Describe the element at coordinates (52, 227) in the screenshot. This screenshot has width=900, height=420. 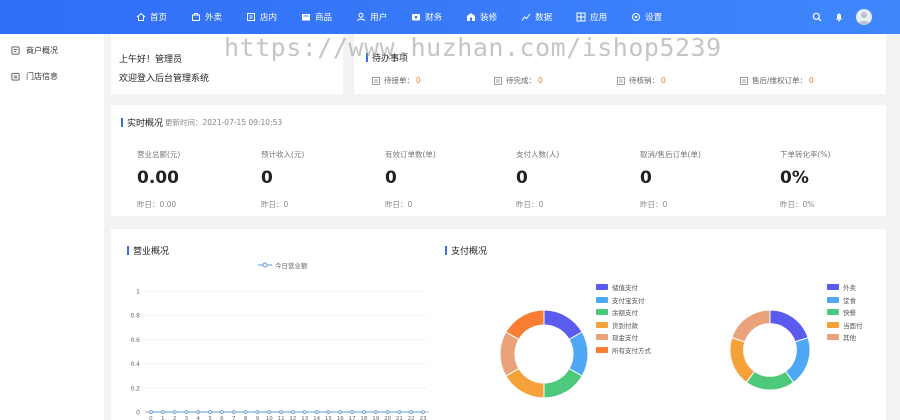
I see `sidebar: 商户概况 门店信息` at that location.